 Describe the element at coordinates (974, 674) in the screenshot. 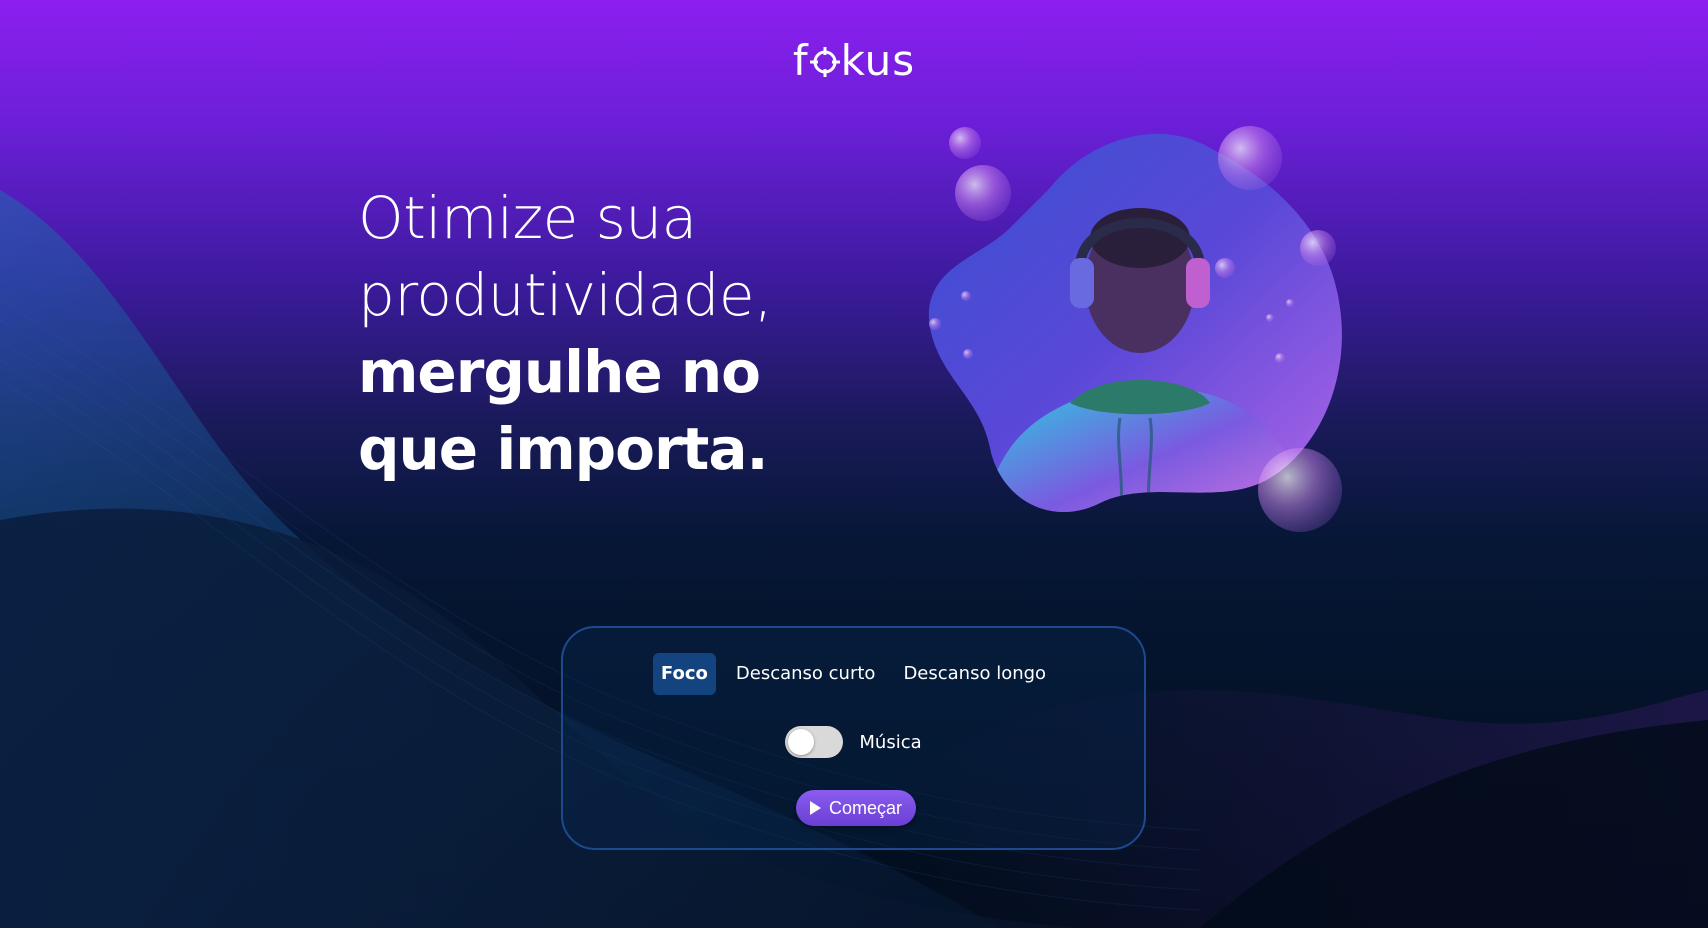

I see `tab-descanso-longo: Descanso longo` at that location.